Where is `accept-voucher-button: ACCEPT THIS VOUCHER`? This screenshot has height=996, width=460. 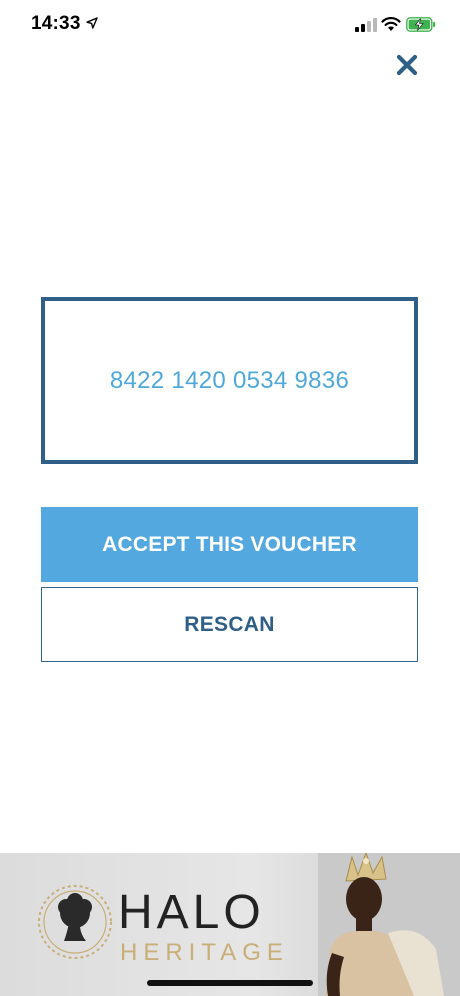
accept-voucher-button: ACCEPT THIS VOUCHER is located at coordinates (229, 544).